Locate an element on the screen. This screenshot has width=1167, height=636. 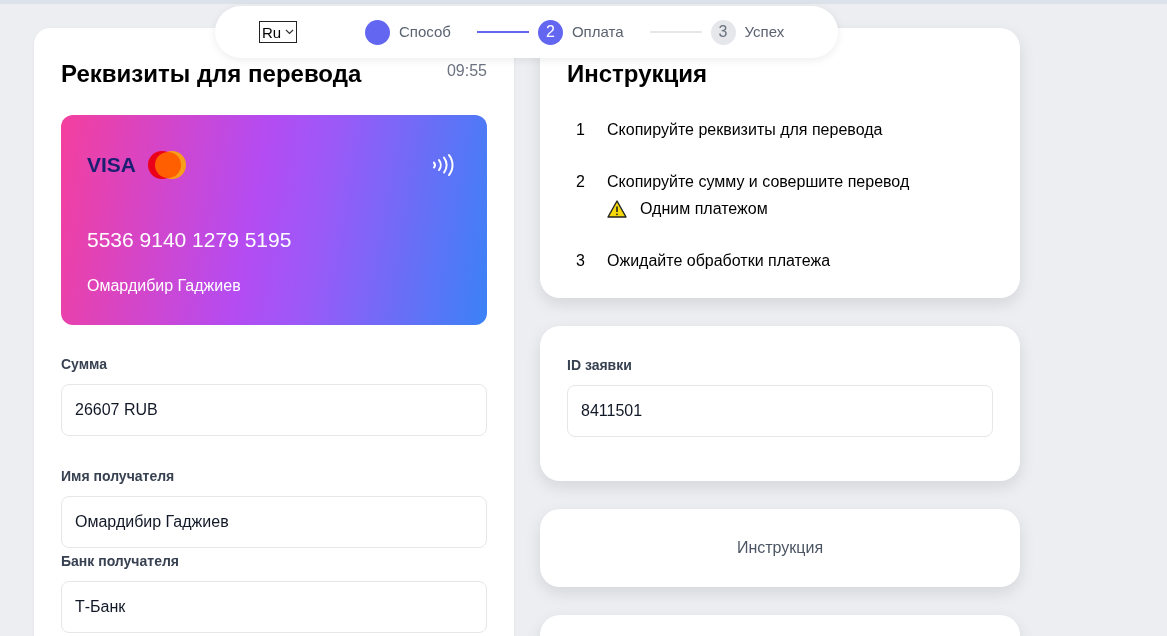
step-number: 2 is located at coordinates (580, 182).